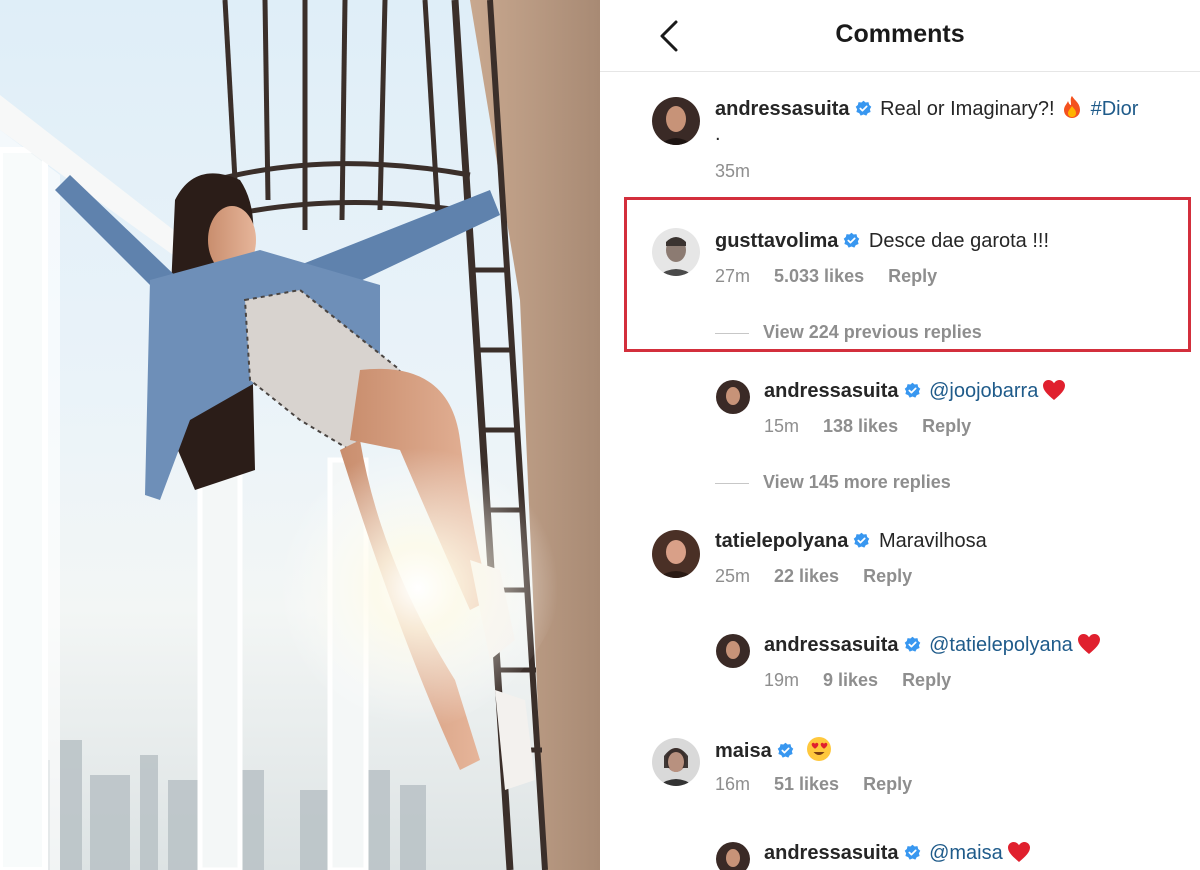 Image resolution: width=1200 pixels, height=870 pixels. What do you see at coordinates (857, 482) in the screenshot?
I see `view-replies-label: View 145 more replies` at bounding box center [857, 482].